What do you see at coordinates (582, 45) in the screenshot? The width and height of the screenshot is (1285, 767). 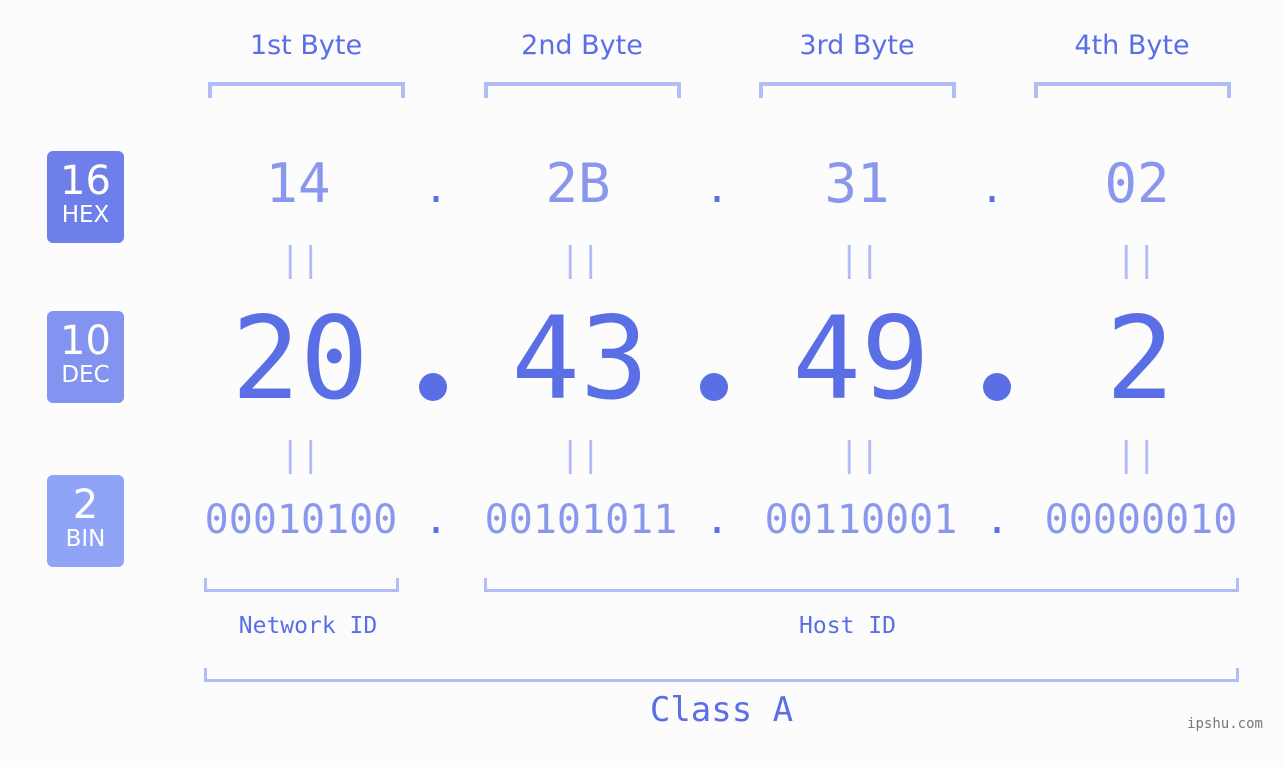 I see `byte-label-2: 2nd Byte` at bounding box center [582, 45].